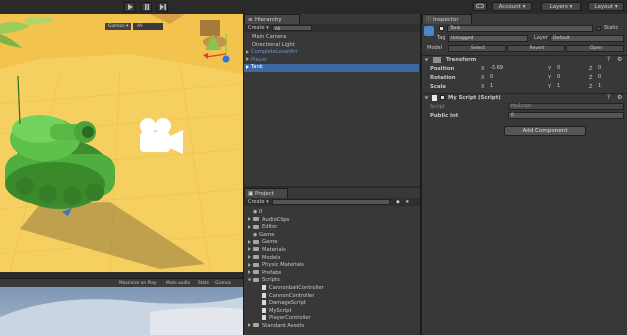 This screenshot has width=627, height=335. What do you see at coordinates (606, 6) in the screenshot?
I see `layout-dropdown: Layout ▾` at bounding box center [606, 6].